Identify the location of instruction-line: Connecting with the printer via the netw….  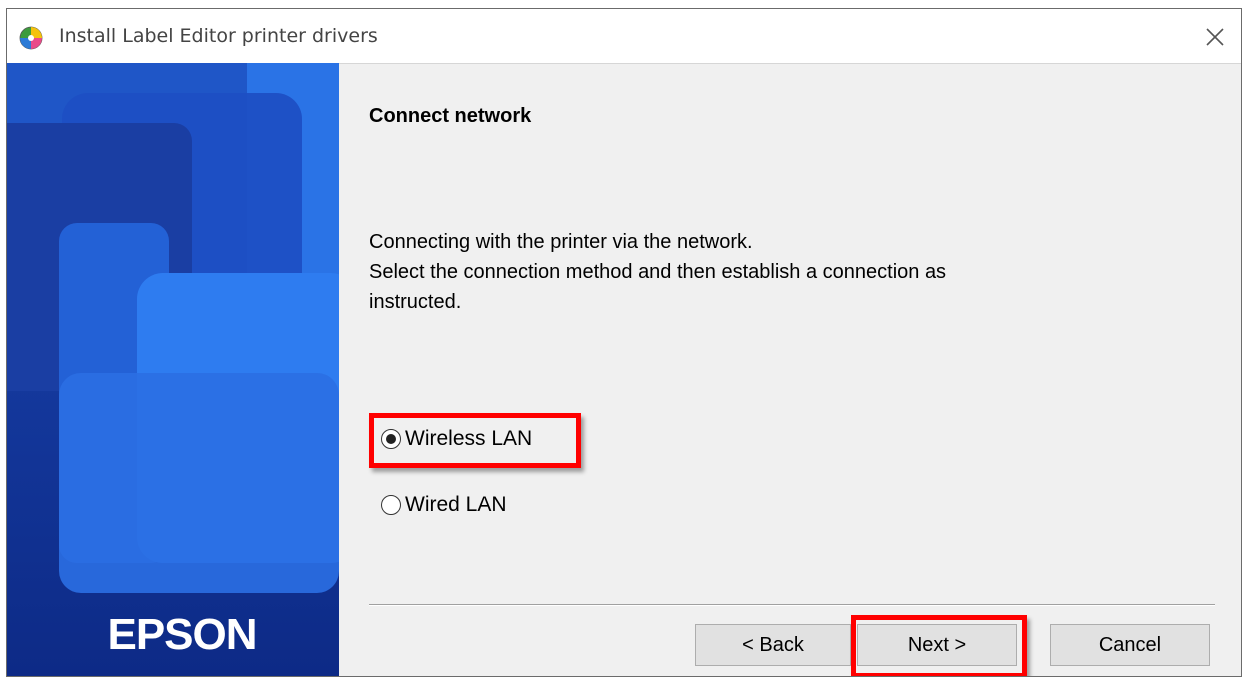
(561, 242).